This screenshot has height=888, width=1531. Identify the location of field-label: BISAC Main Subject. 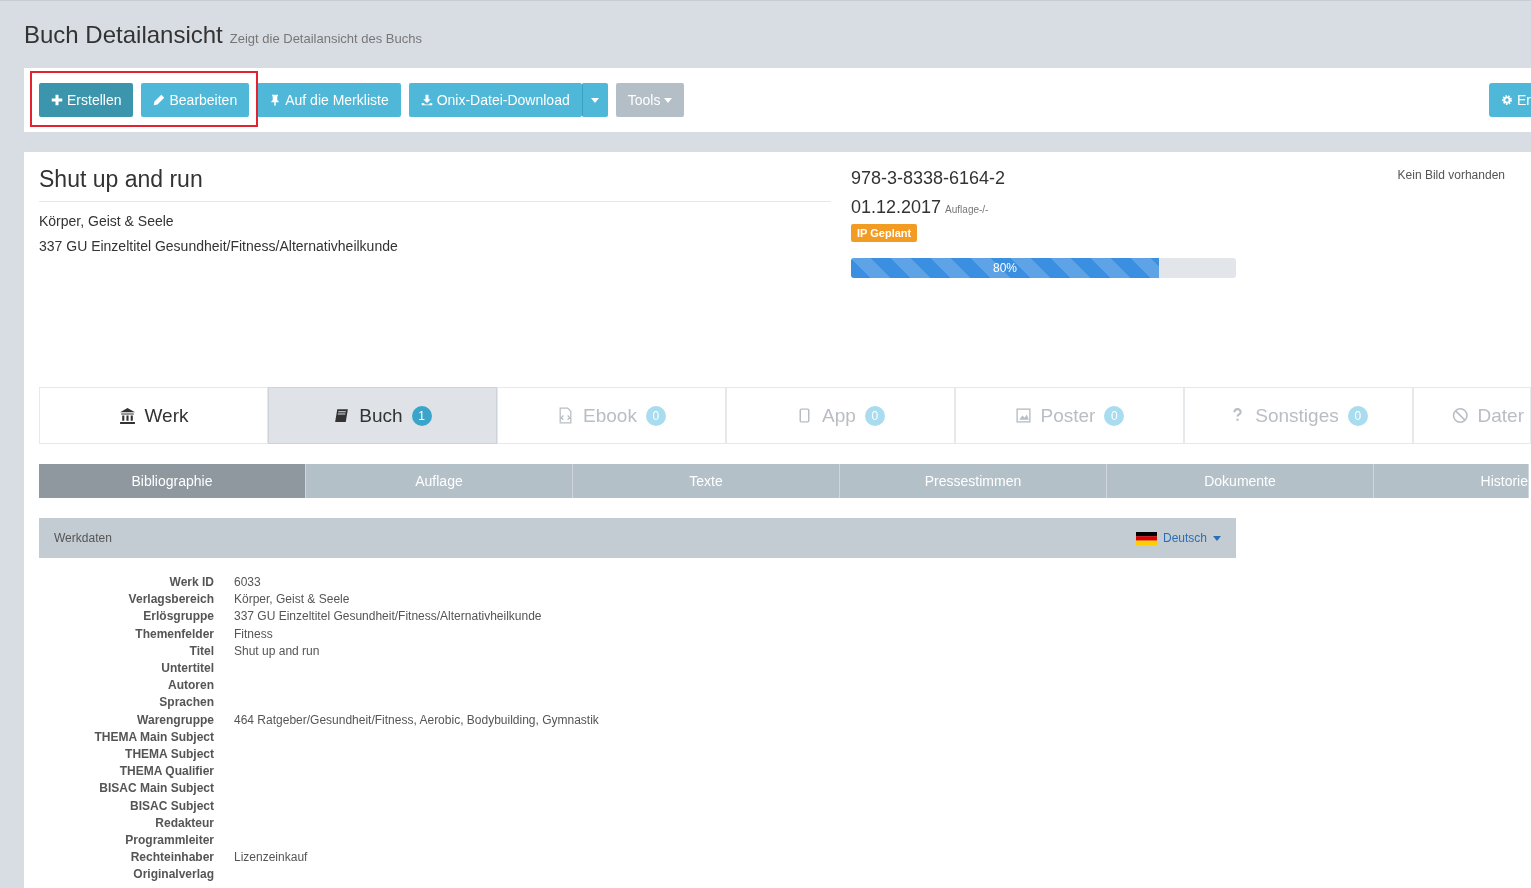
(156, 789).